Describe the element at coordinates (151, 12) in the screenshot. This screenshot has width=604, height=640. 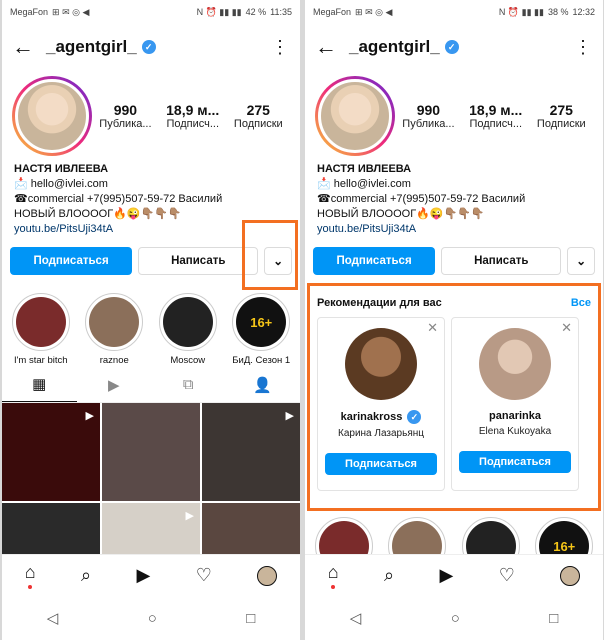
I see `status-bar: MegaFon ⊞ ✉ ◎ ◀ N ⏰ ▮▮ ▮▮ 42 % 11:35` at that location.